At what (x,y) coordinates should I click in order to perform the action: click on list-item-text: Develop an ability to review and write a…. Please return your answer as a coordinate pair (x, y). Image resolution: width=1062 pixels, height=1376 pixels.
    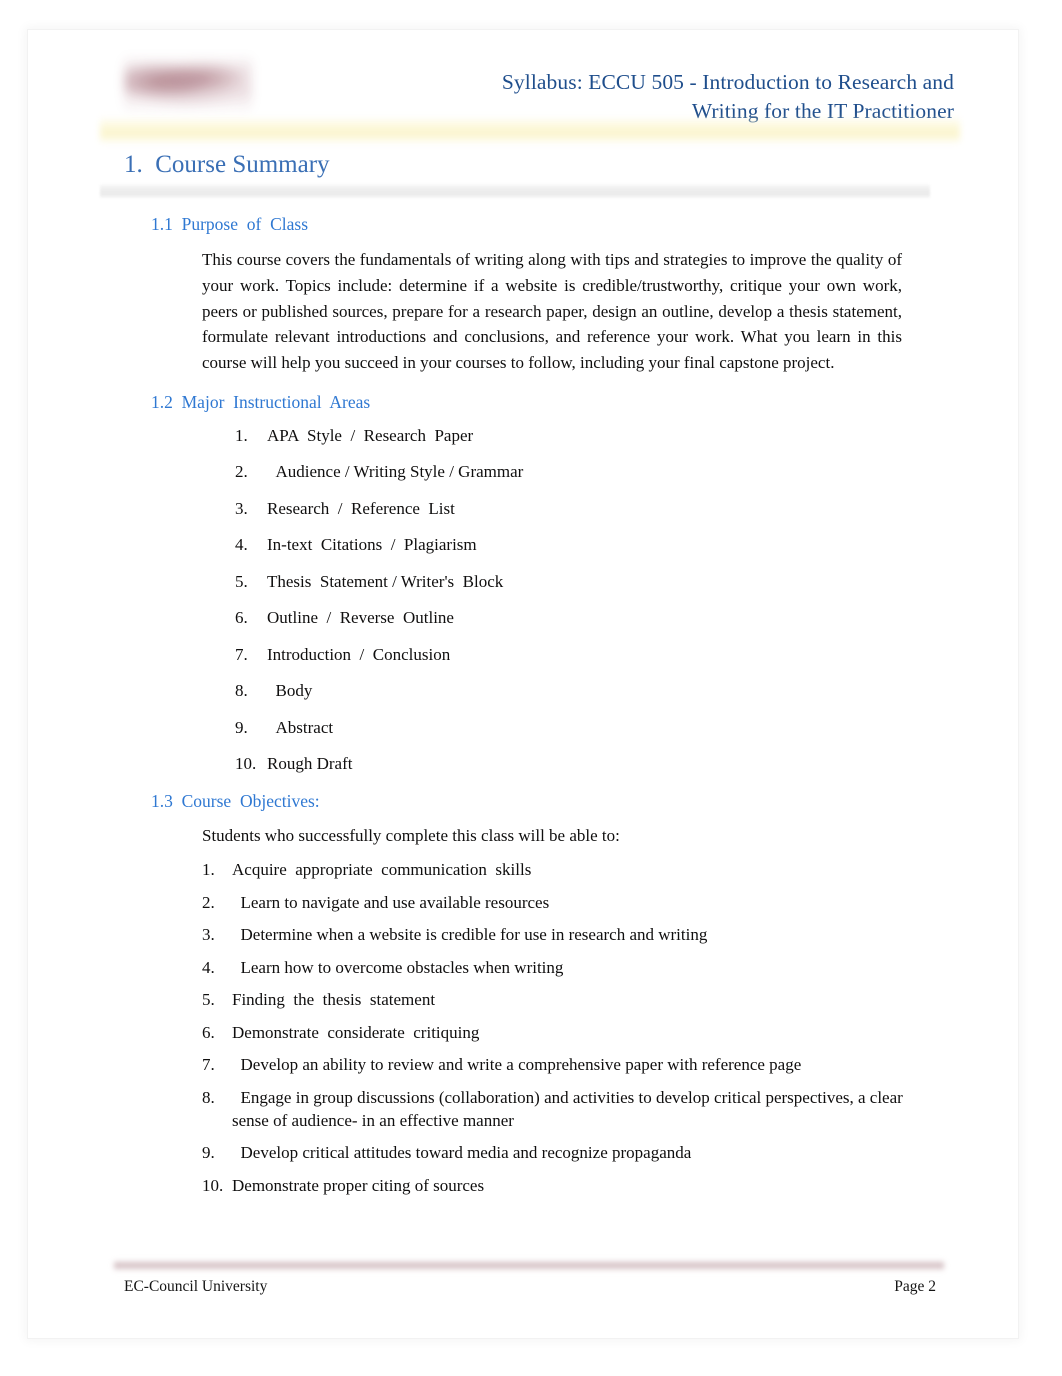
    Looking at the image, I should click on (517, 1065).